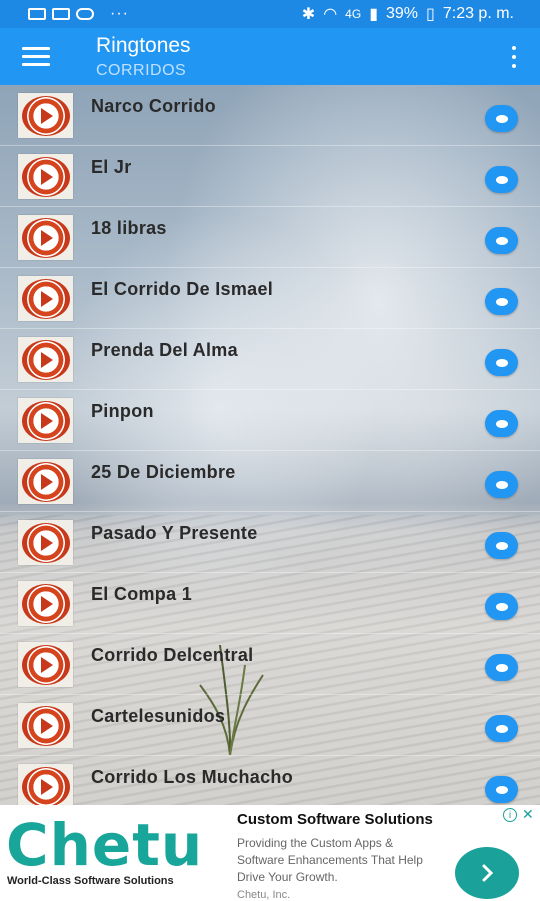 This screenshot has height=901, width=540. I want to click on status-bar: ··· ✱ ◠ 4G ▮ 39% ▯ 7:23 p. m., so click(270, 14).